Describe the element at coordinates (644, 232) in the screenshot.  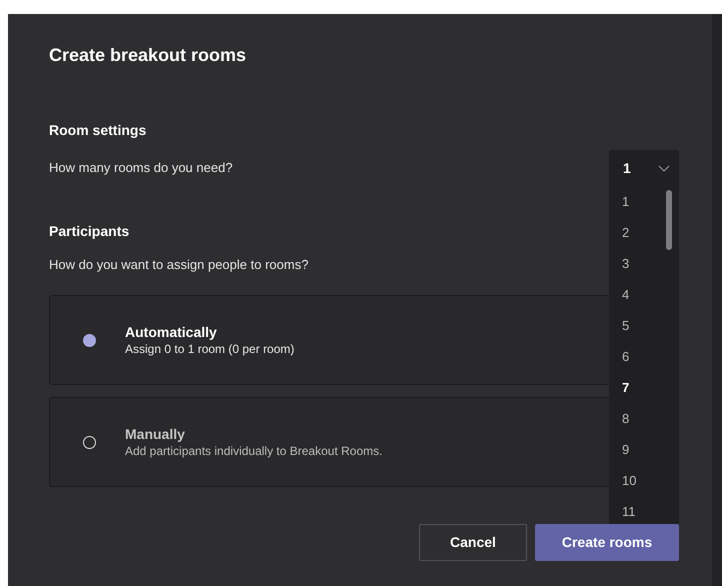
I see `dropdown-option: 2` at that location.